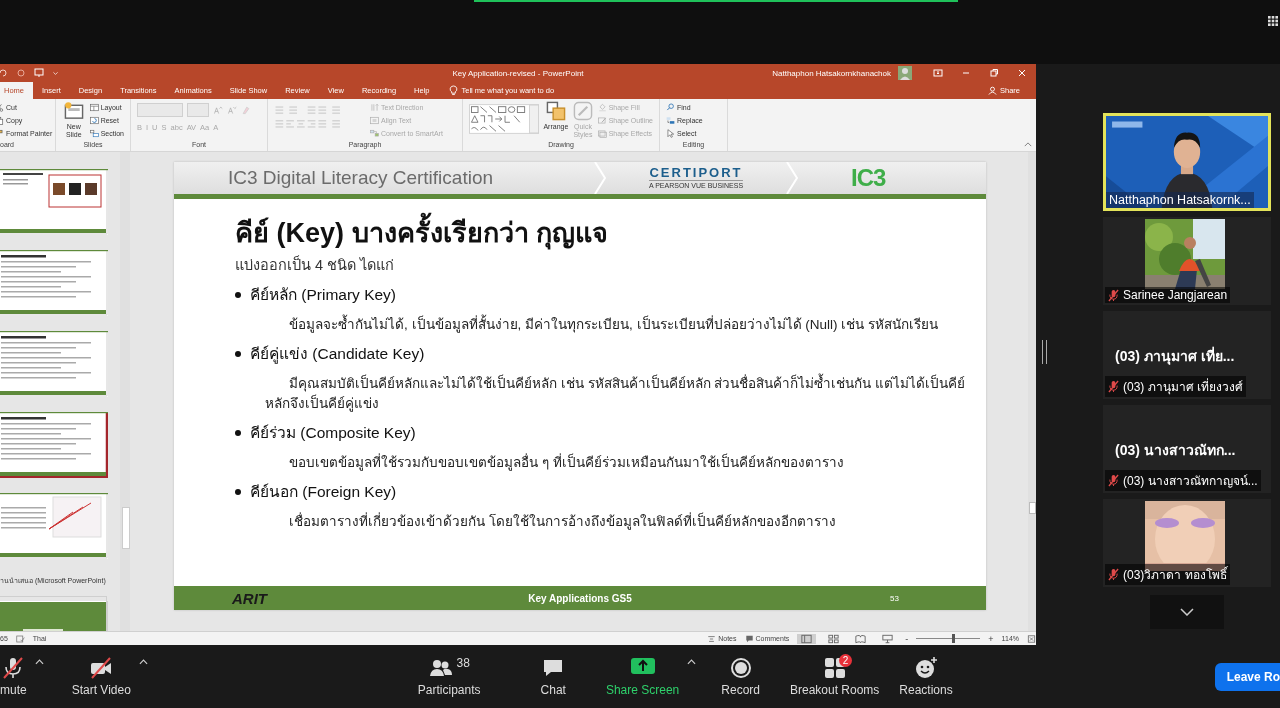 The width and height of the screenshot is (1280, 708). Describe the element at coordinates (807, 638) in the screenshot. I see `normal-view-icon` at that location.